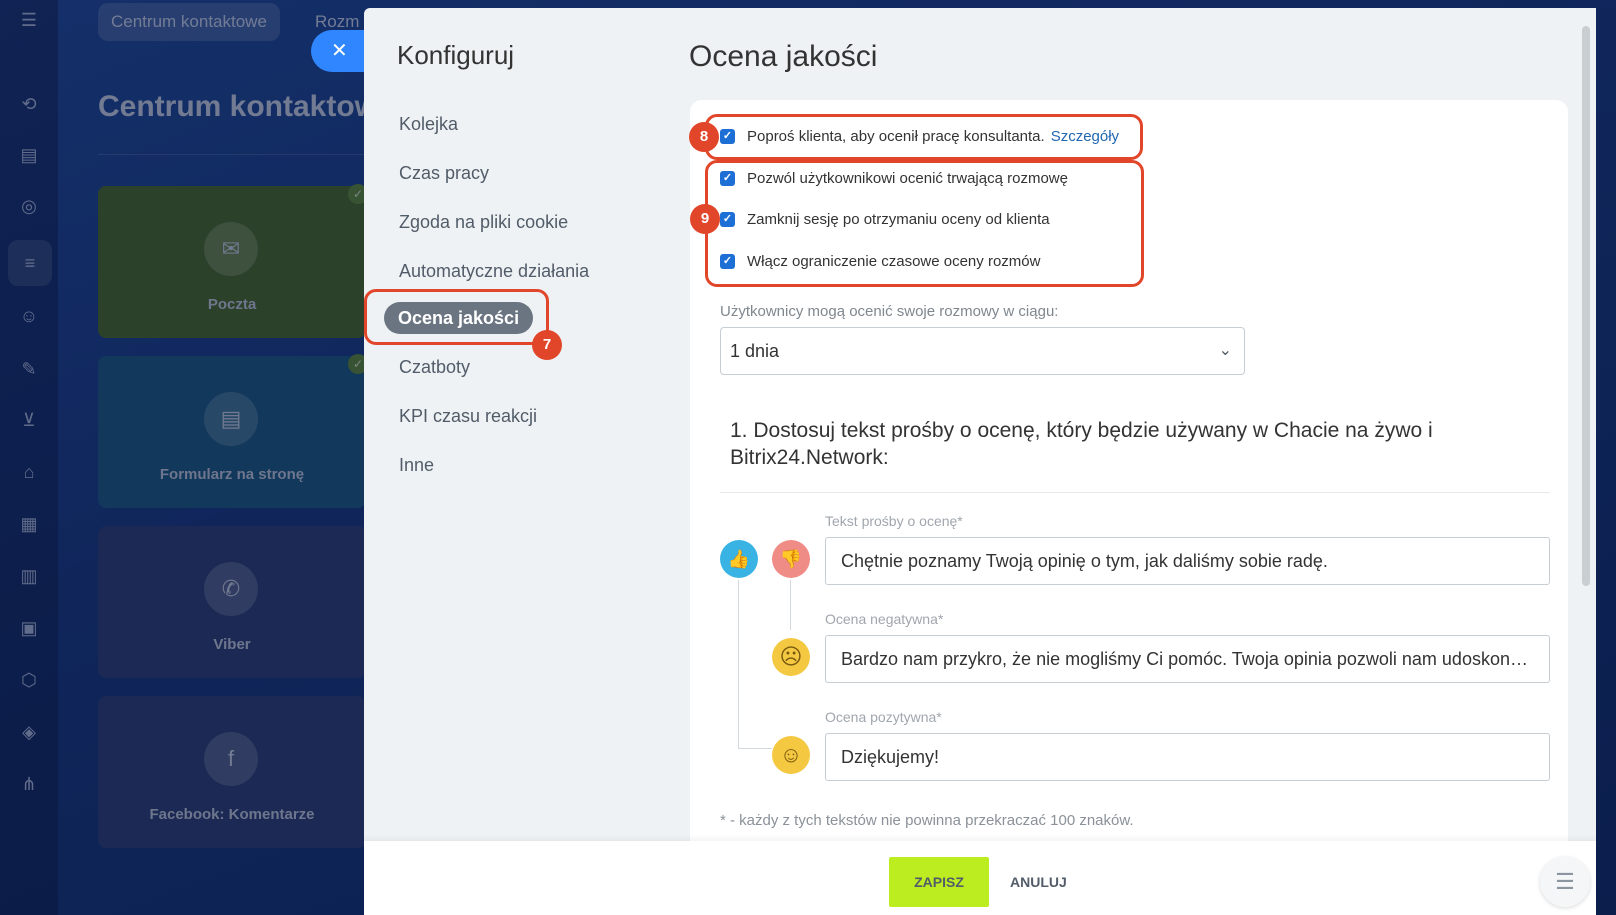 The height and width of the screenshot is (915, 1616). Describe the element at coordinates (444, 173) in the screenshot. I see `menu-item-working-hours: Czas pracy` at that location.